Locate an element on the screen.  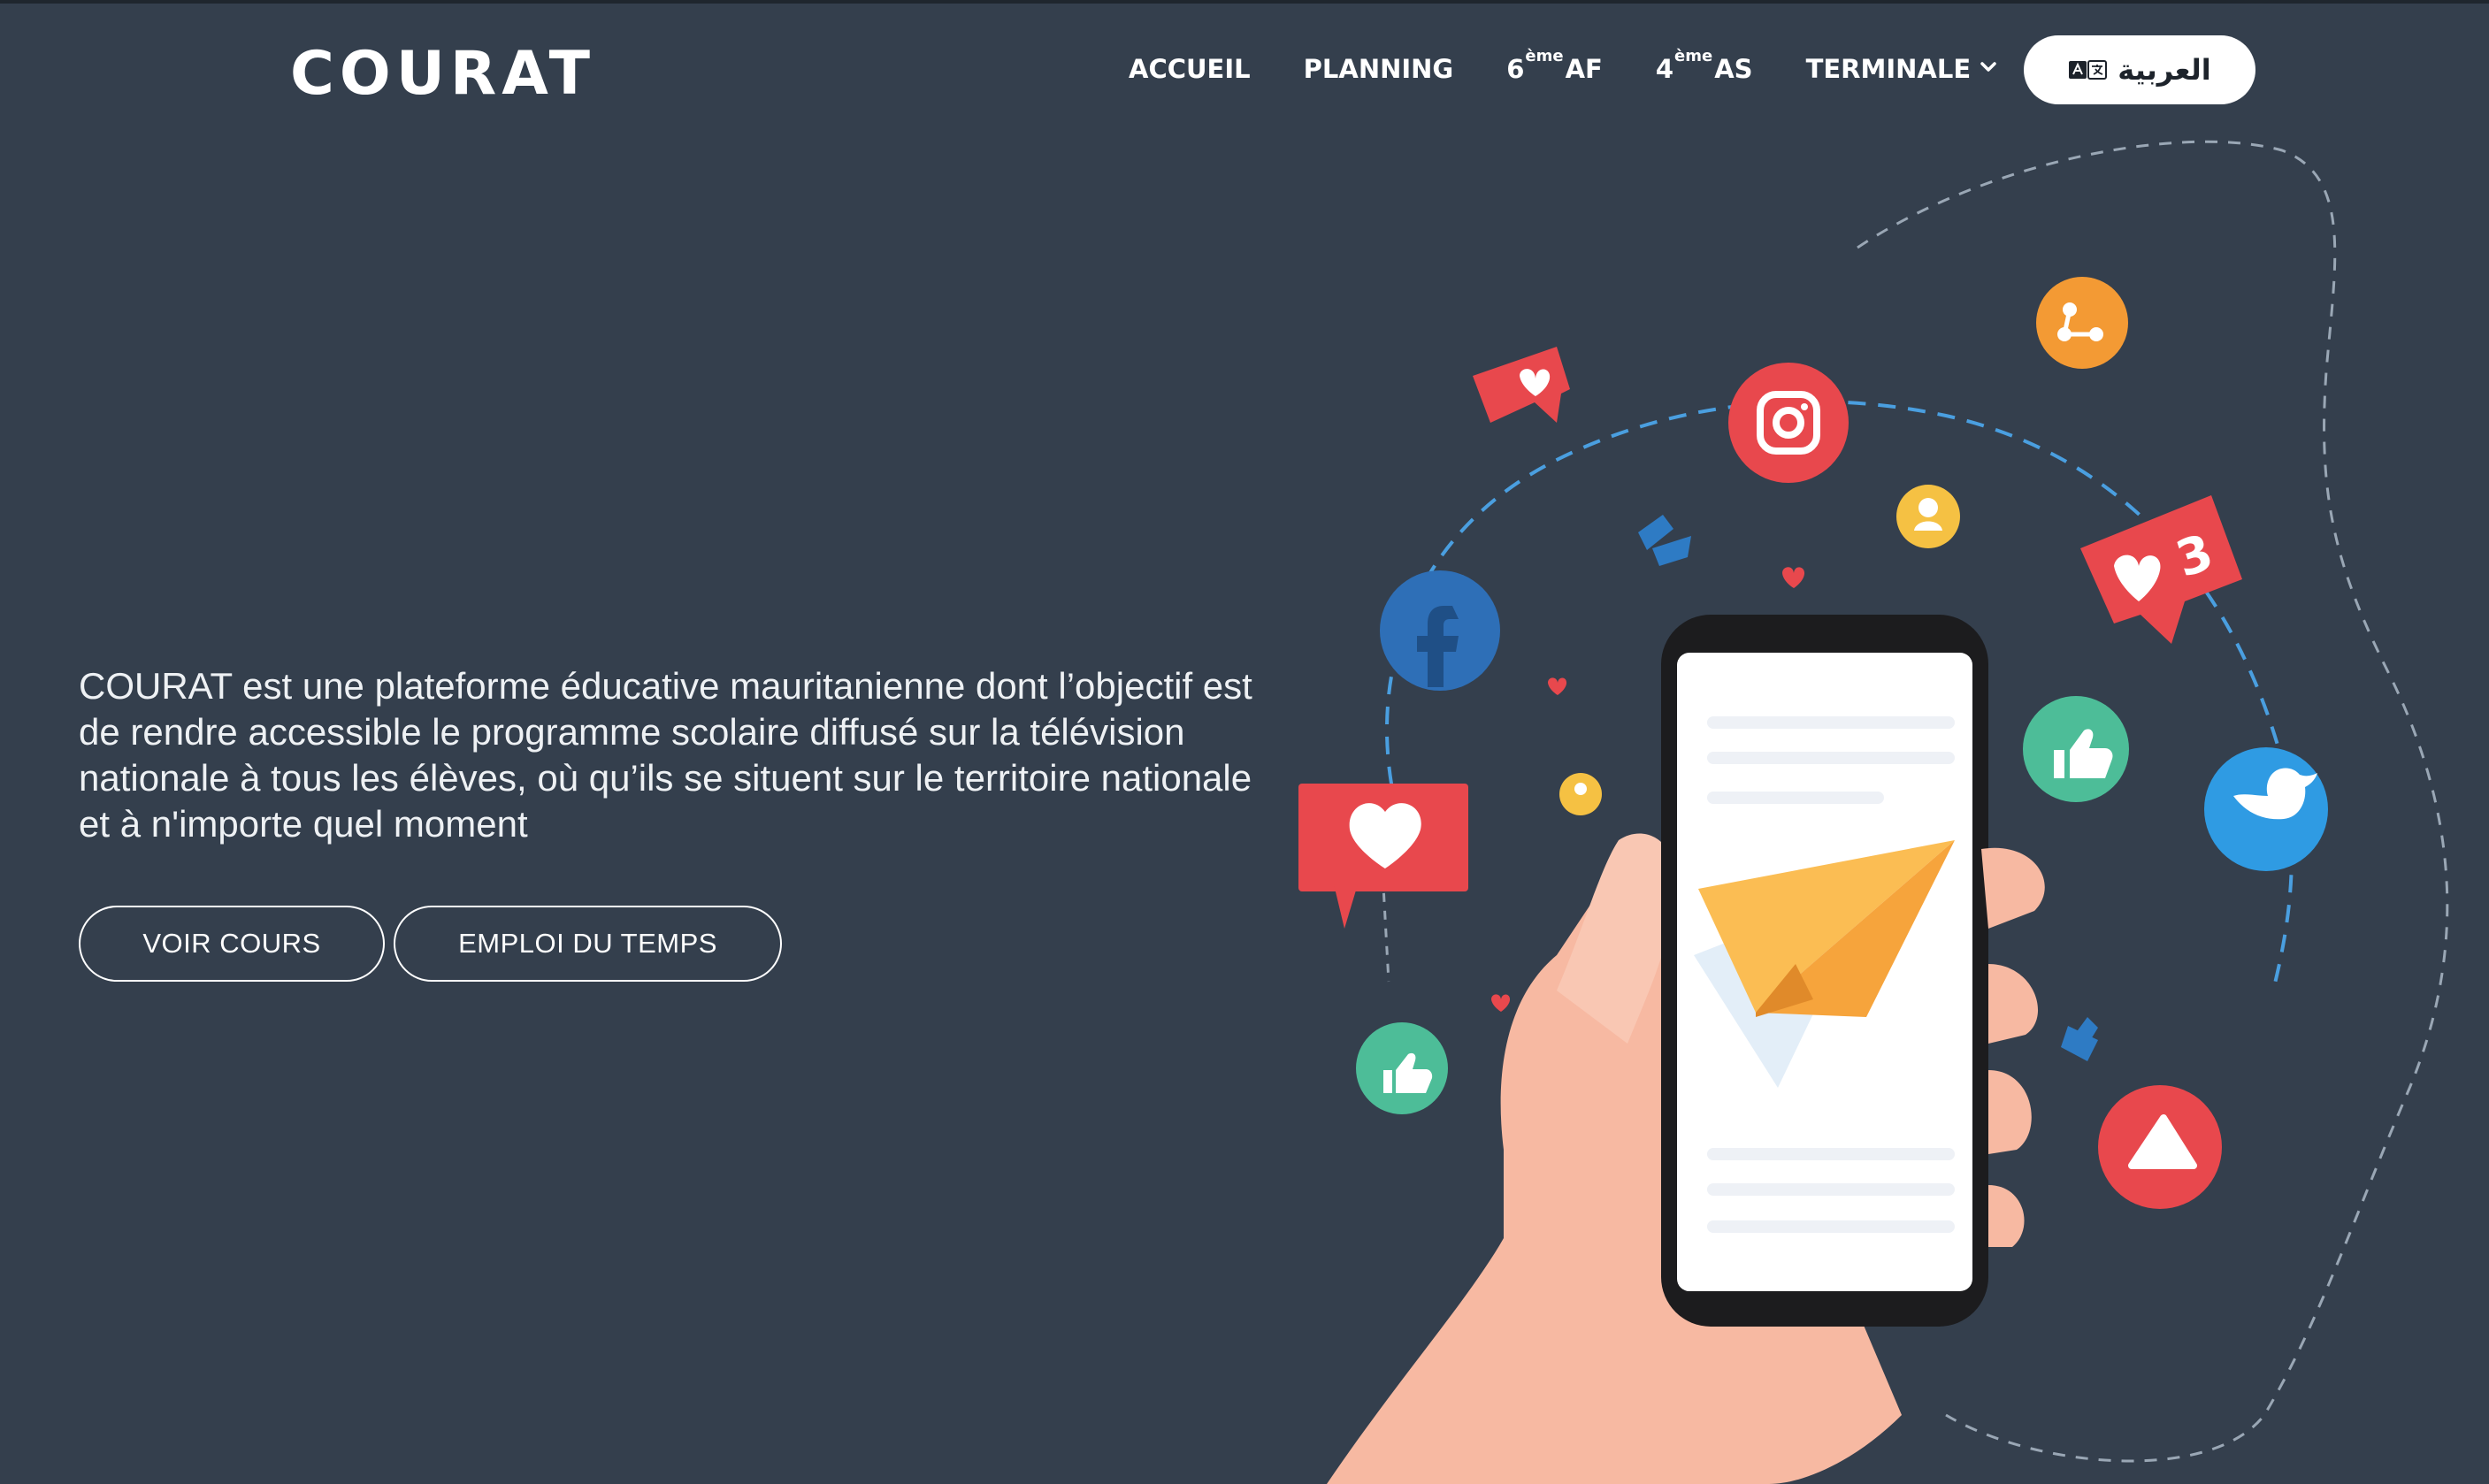
twitter-icon is located at coordinates (2266, 809).